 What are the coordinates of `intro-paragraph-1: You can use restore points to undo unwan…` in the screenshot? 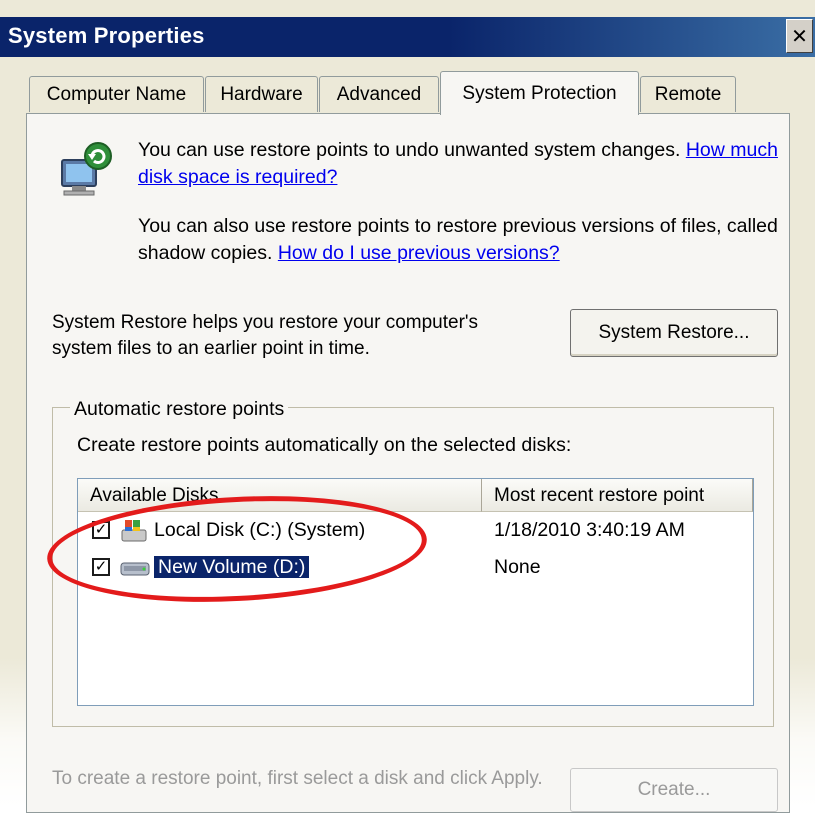 It's located at (468, 164).